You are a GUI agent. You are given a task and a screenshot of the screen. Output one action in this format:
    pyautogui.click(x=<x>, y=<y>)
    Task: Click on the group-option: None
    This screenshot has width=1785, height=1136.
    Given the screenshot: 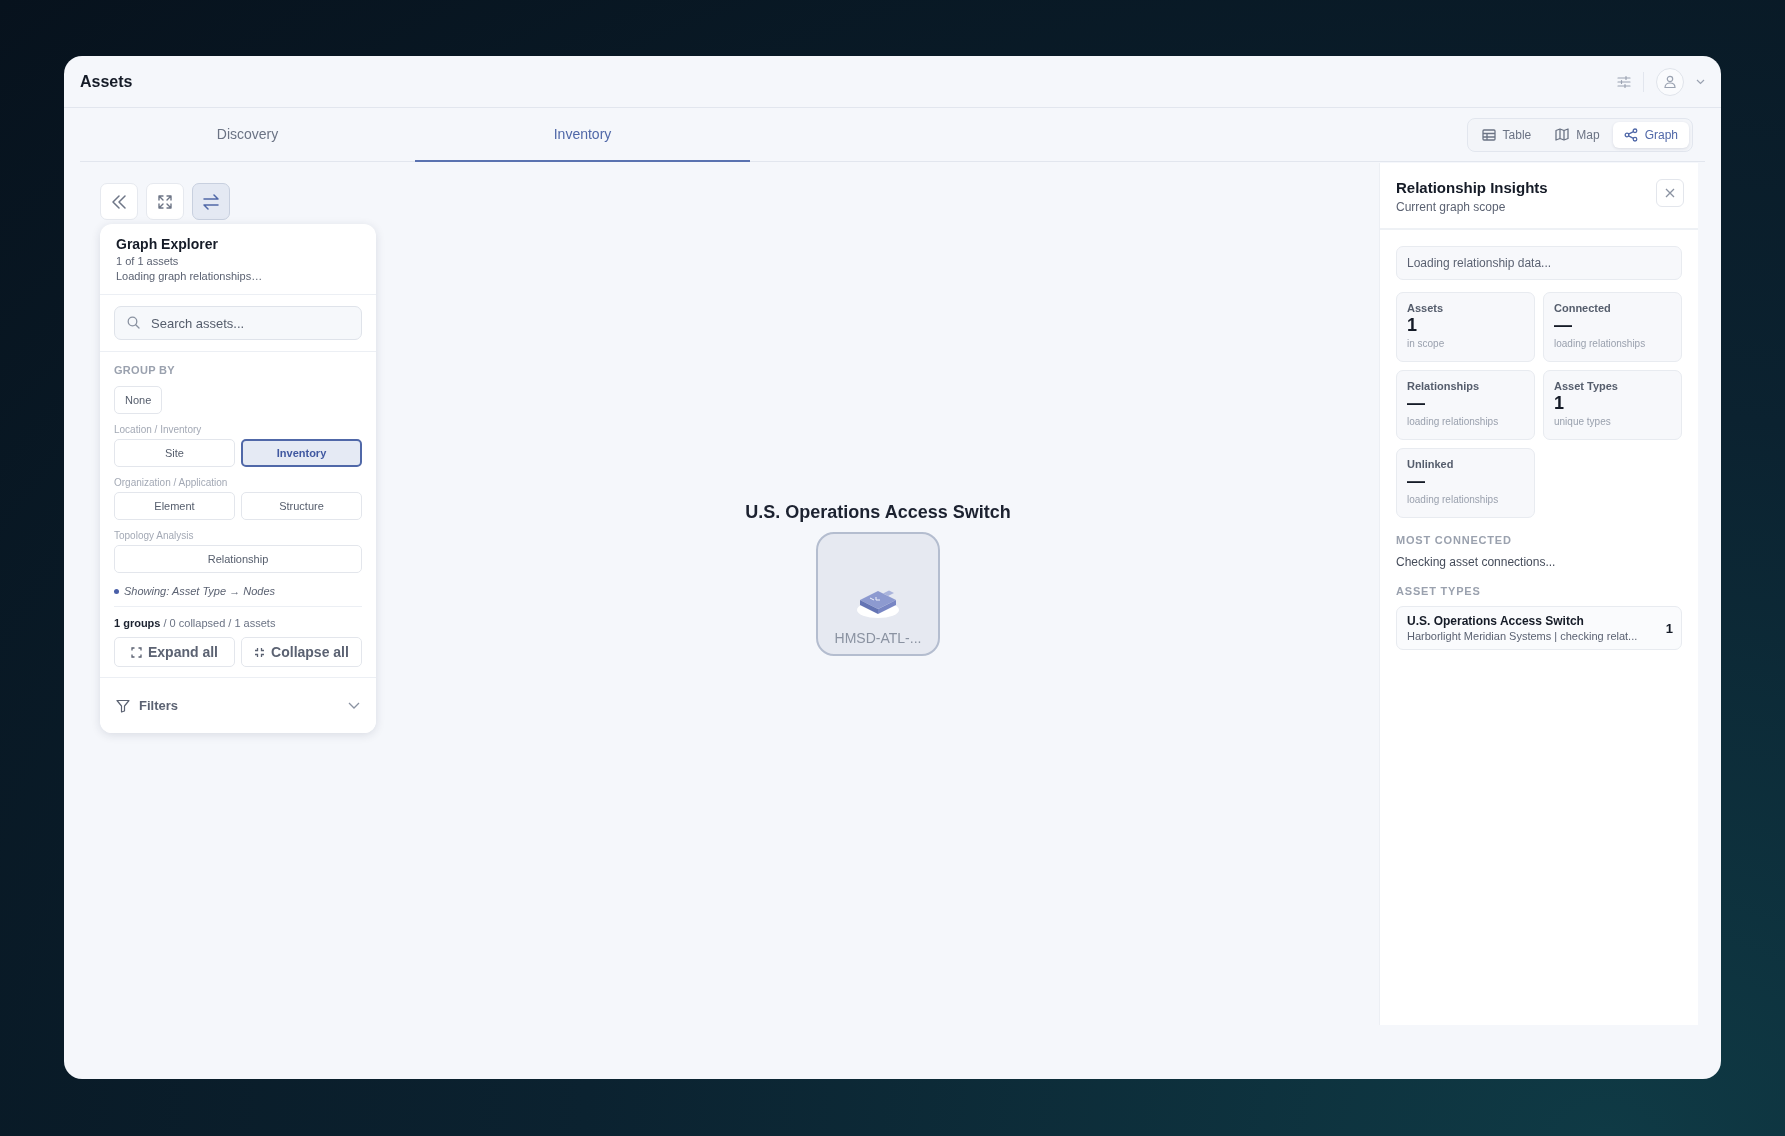 What is the action you would take?
    pyautogui.click(x=138, y=400)
    